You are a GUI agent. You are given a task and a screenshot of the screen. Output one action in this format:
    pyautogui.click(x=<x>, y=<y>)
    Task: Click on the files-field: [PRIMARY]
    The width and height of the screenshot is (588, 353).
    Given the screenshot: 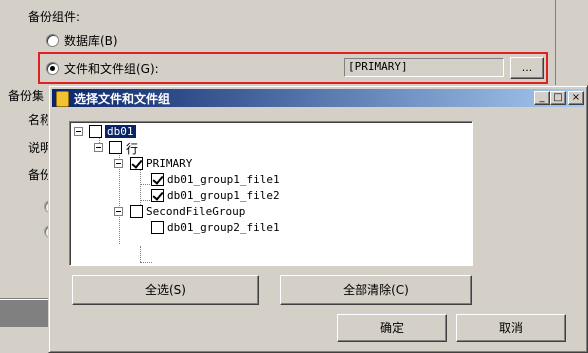 What is the action you would take?
    pyautogui.click(x=424, y=67)
    